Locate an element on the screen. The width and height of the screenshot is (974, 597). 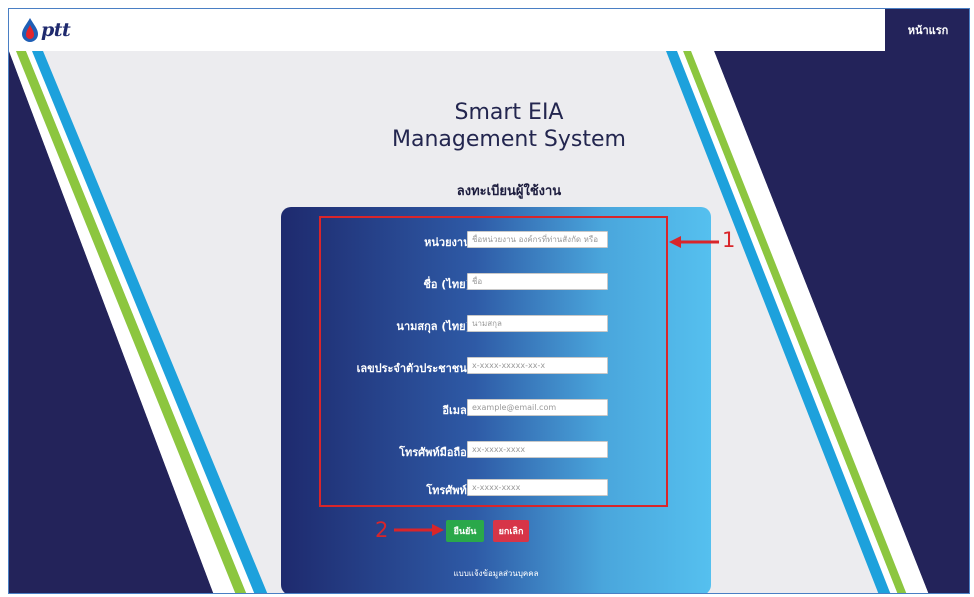
flame-drop-icon is located at coordinates (30, 30).